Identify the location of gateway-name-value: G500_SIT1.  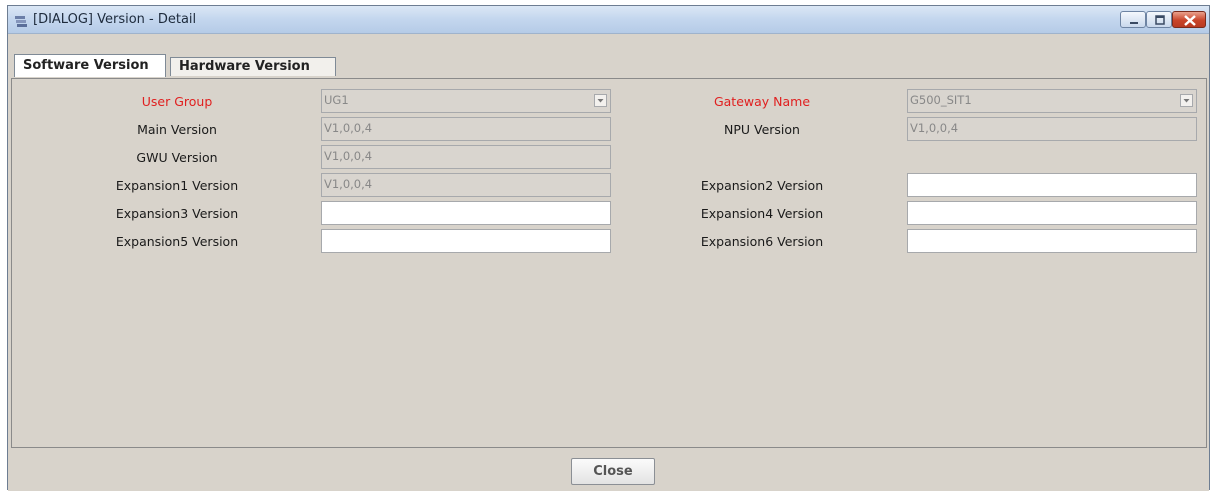
(941, 100).